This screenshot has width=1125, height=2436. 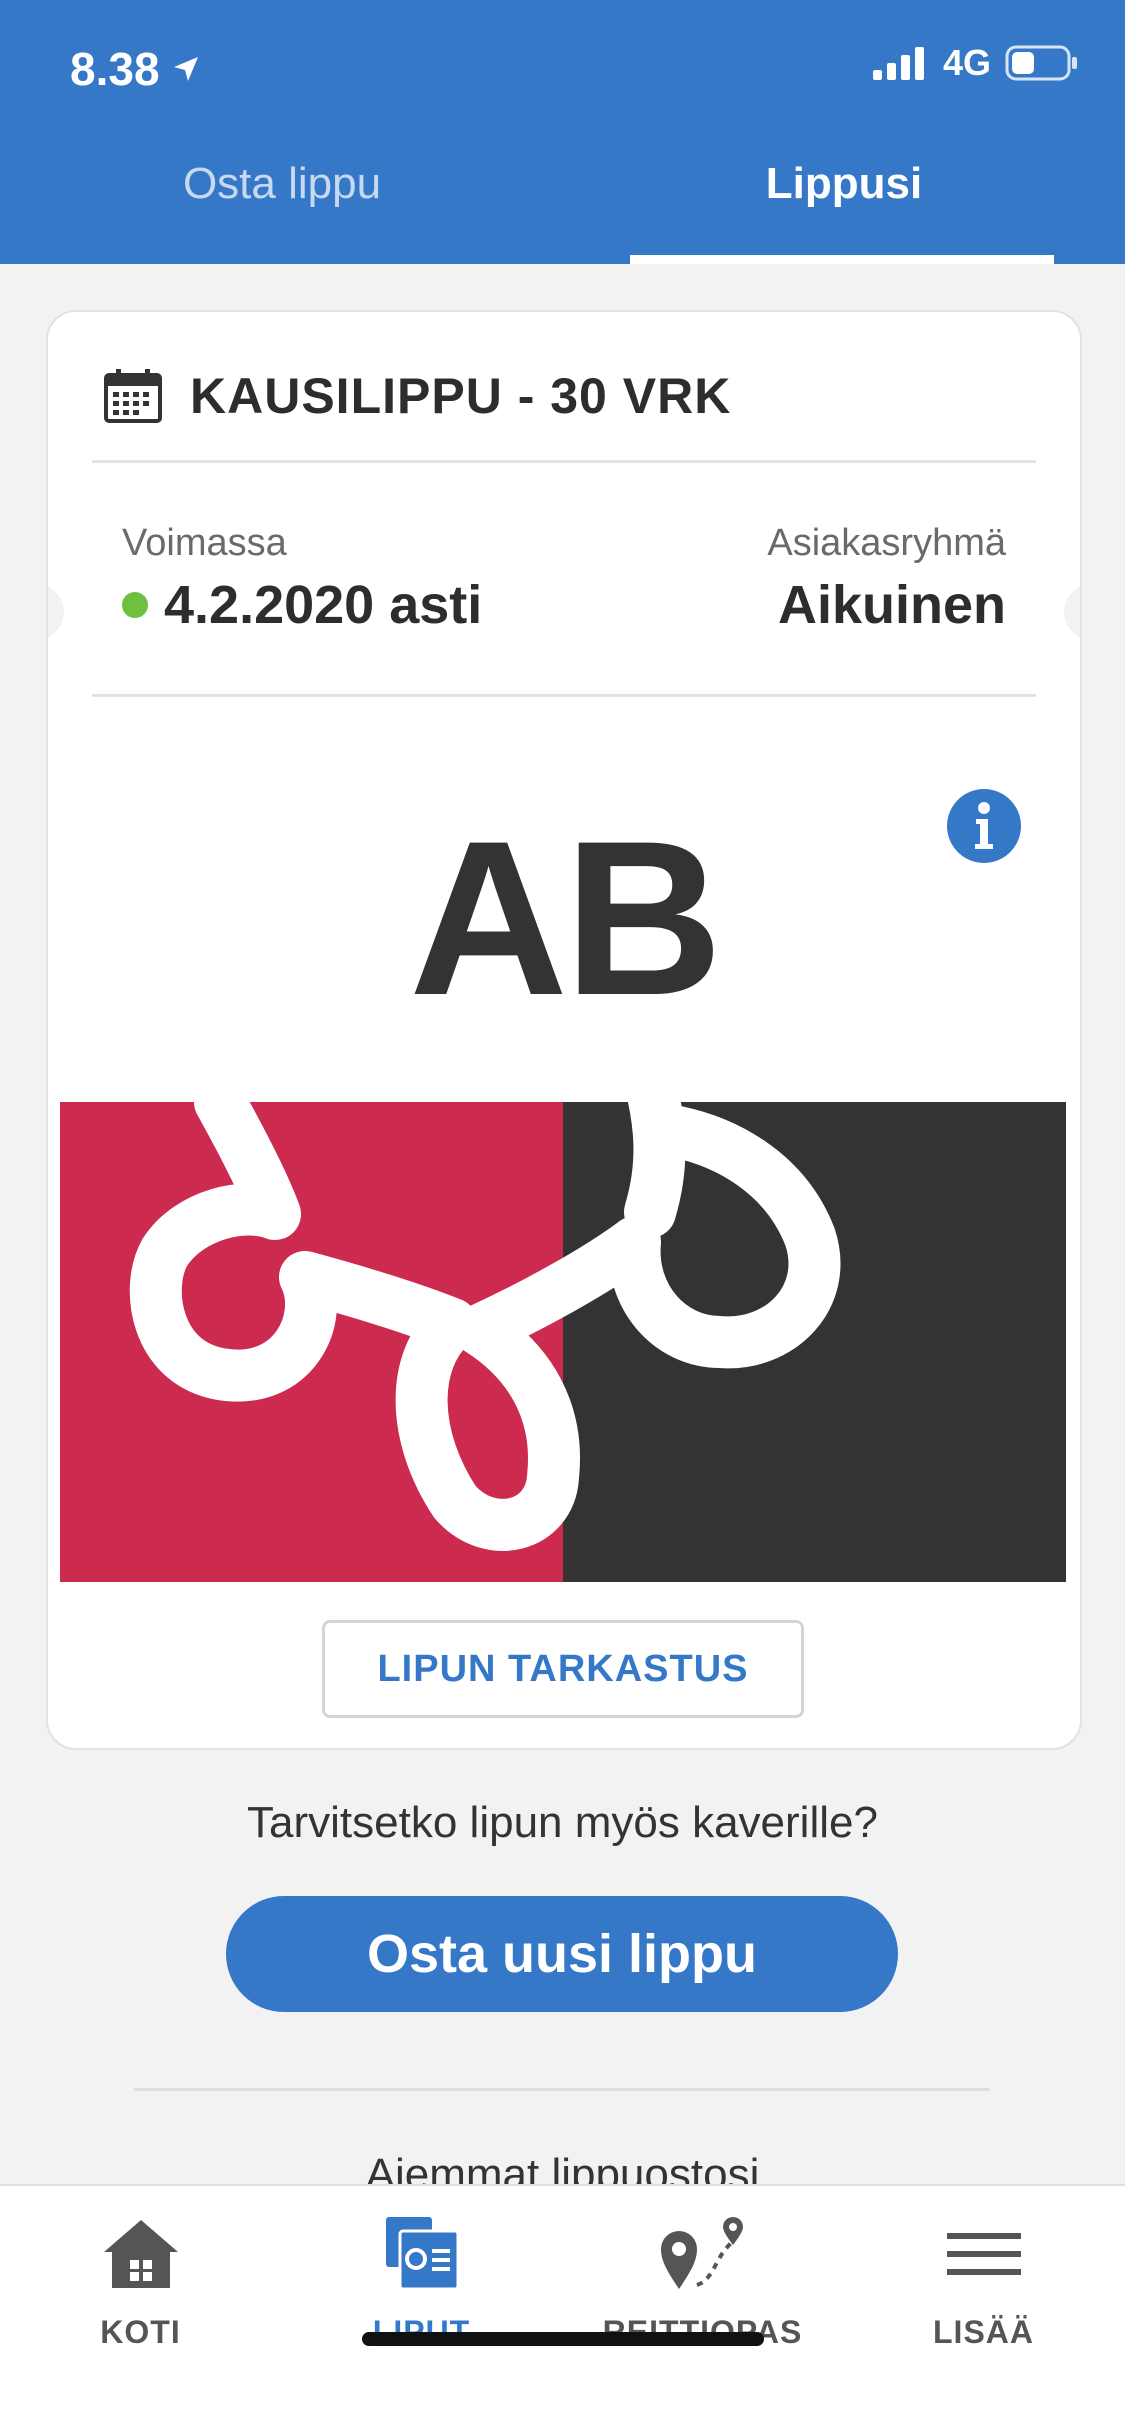 I want to click on battery-icon, so click(x=1041, y=63).